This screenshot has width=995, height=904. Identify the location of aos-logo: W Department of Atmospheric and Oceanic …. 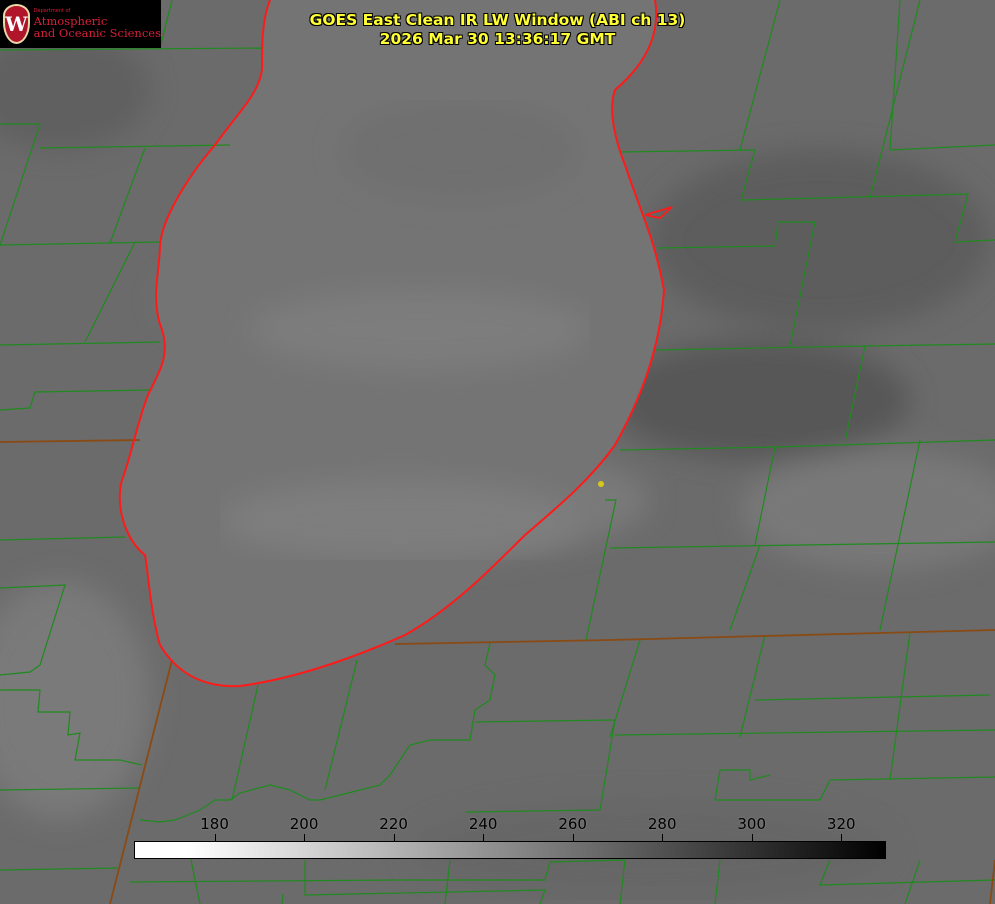
(80, 24).